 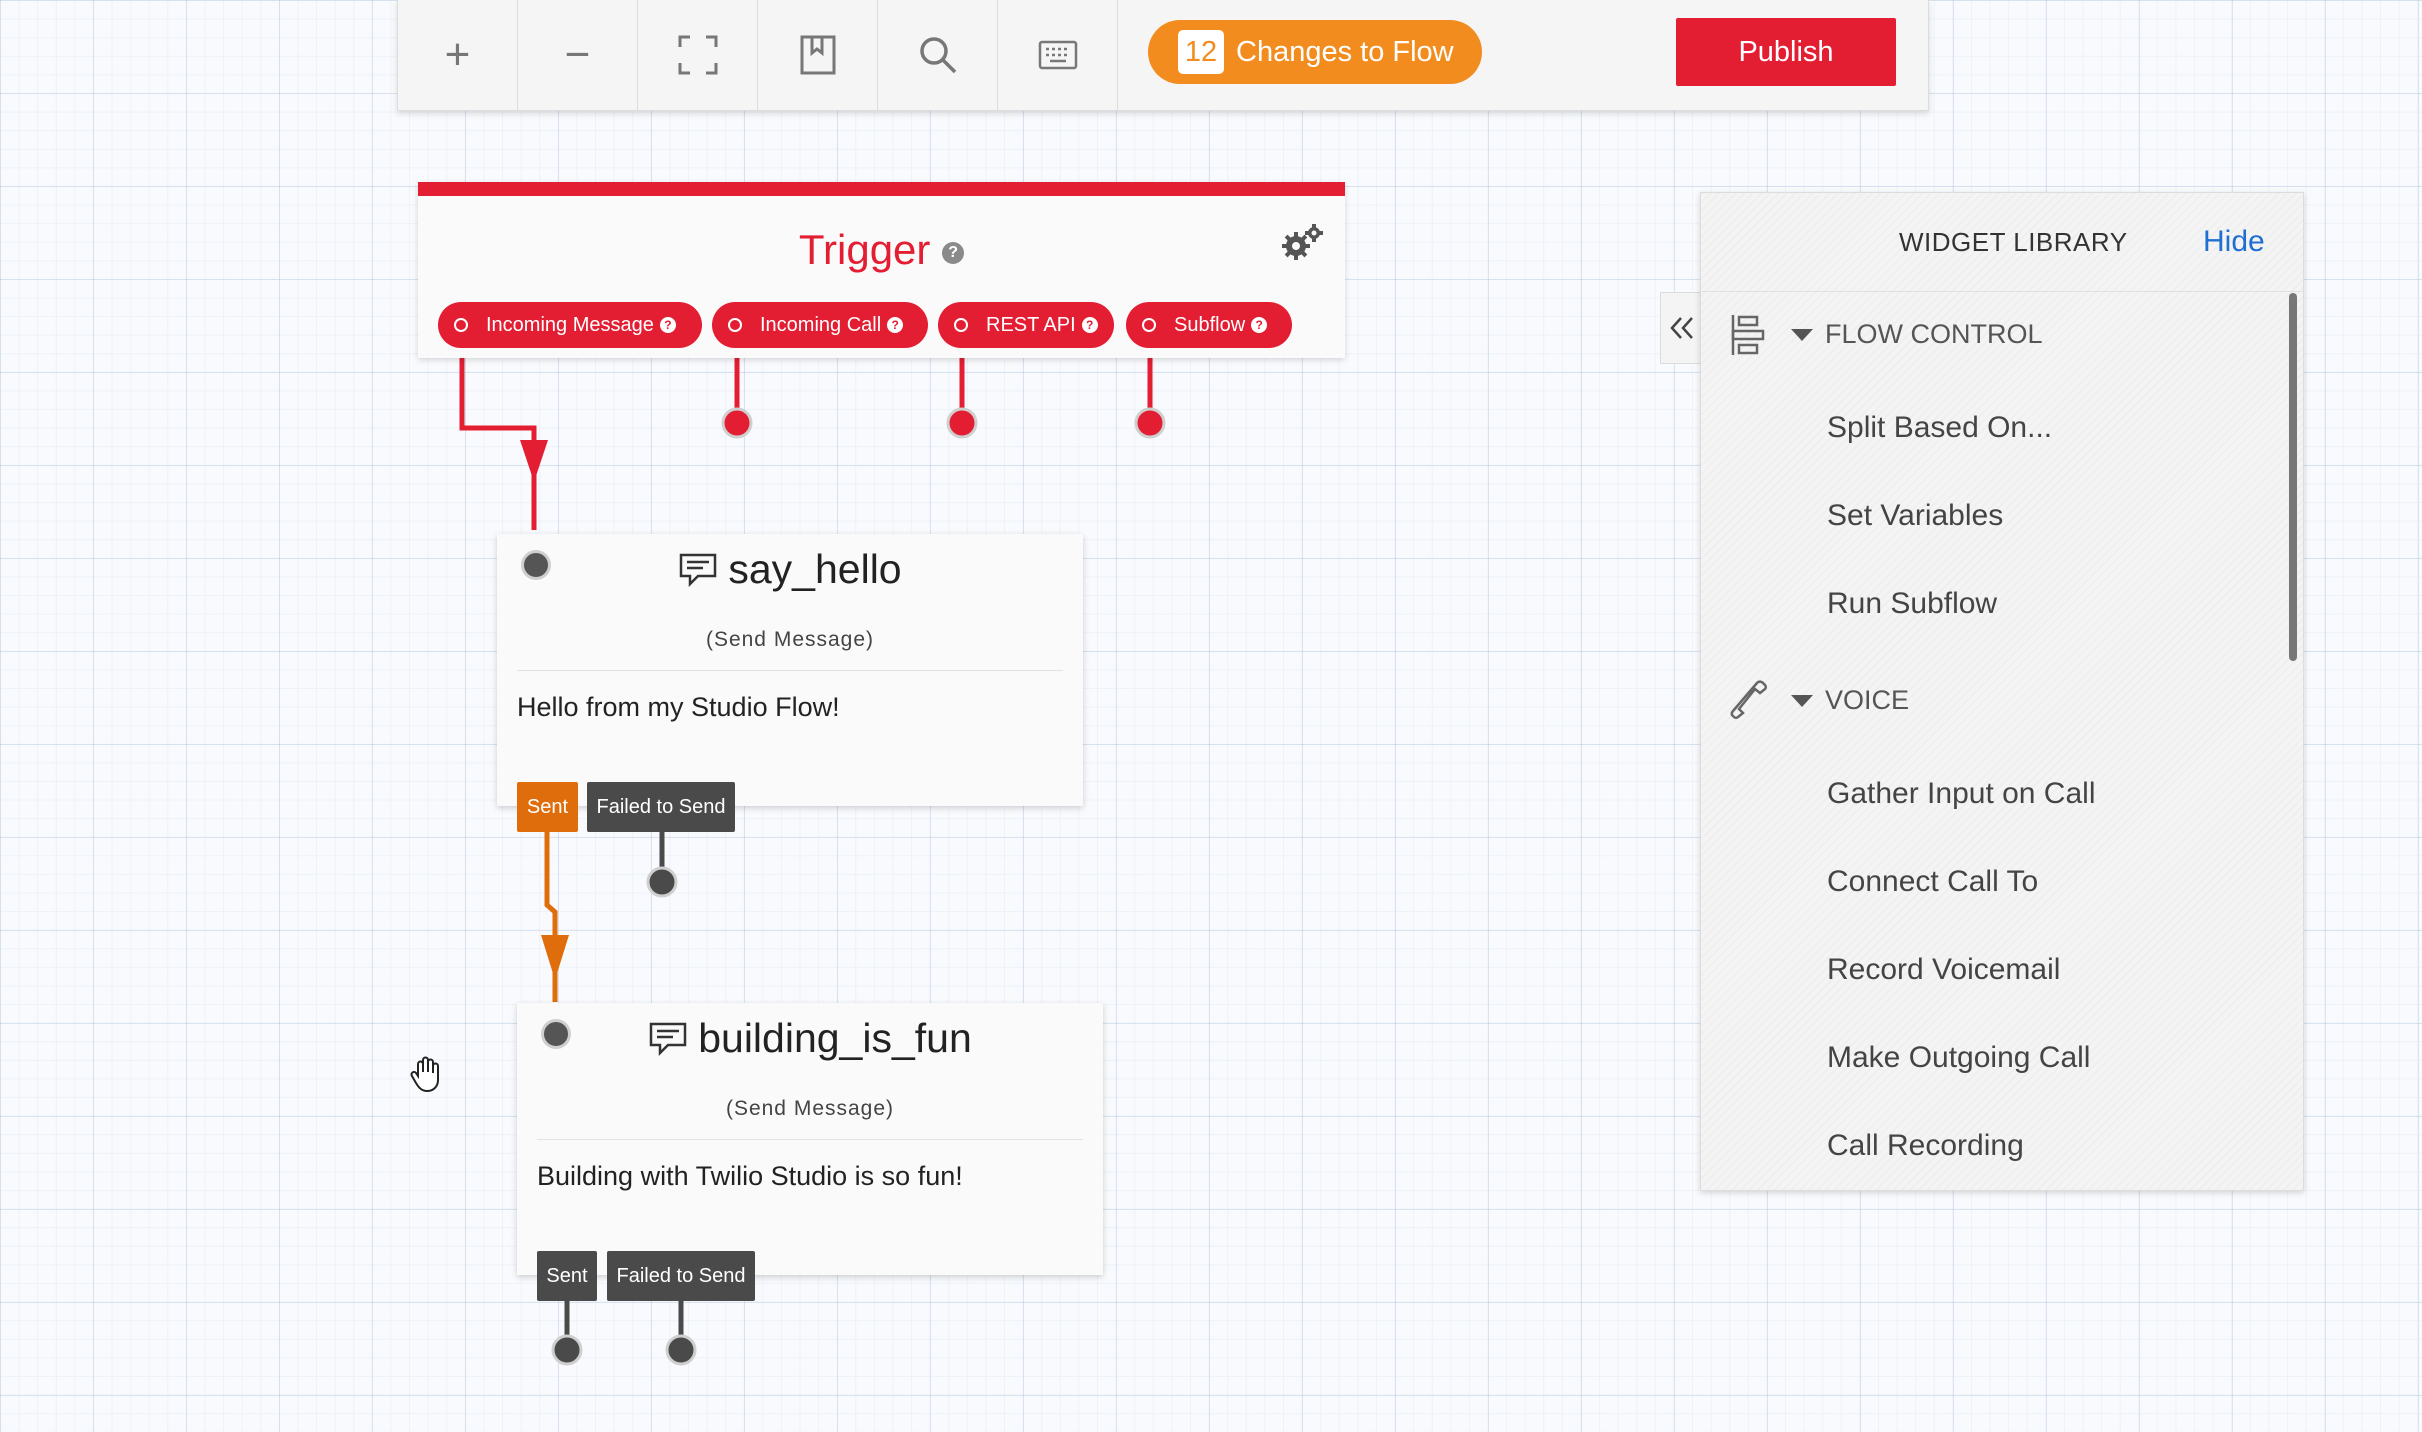 I want to click on trigger-title-row: Trigger ?, so click(x=881, y=250).